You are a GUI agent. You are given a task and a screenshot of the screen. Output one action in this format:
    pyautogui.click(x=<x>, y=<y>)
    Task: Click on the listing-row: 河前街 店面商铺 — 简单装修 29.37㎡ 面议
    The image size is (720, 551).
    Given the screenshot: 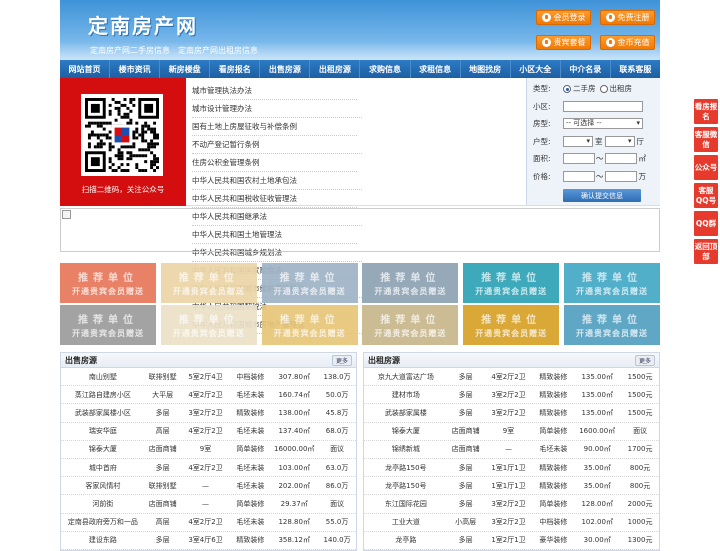 What is the action you would take?
    pyautogui.click(x=208, y=504)
    